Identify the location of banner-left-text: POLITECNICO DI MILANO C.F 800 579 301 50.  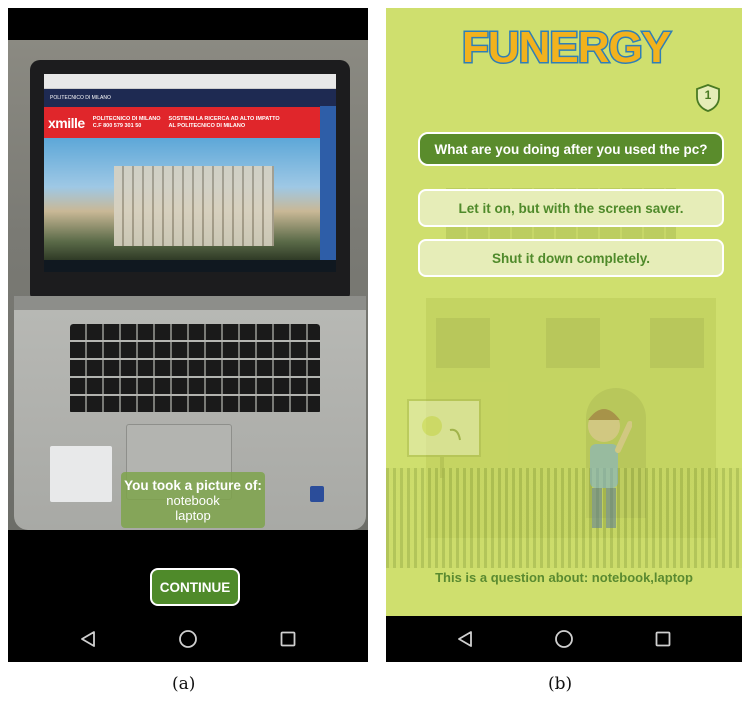
(126, 122).